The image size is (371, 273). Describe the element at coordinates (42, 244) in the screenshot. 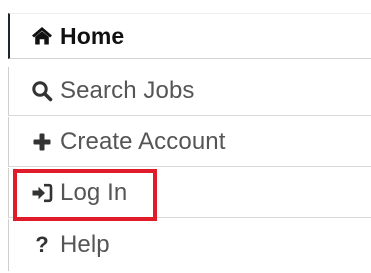

I see `question-icon: ?` at that location.